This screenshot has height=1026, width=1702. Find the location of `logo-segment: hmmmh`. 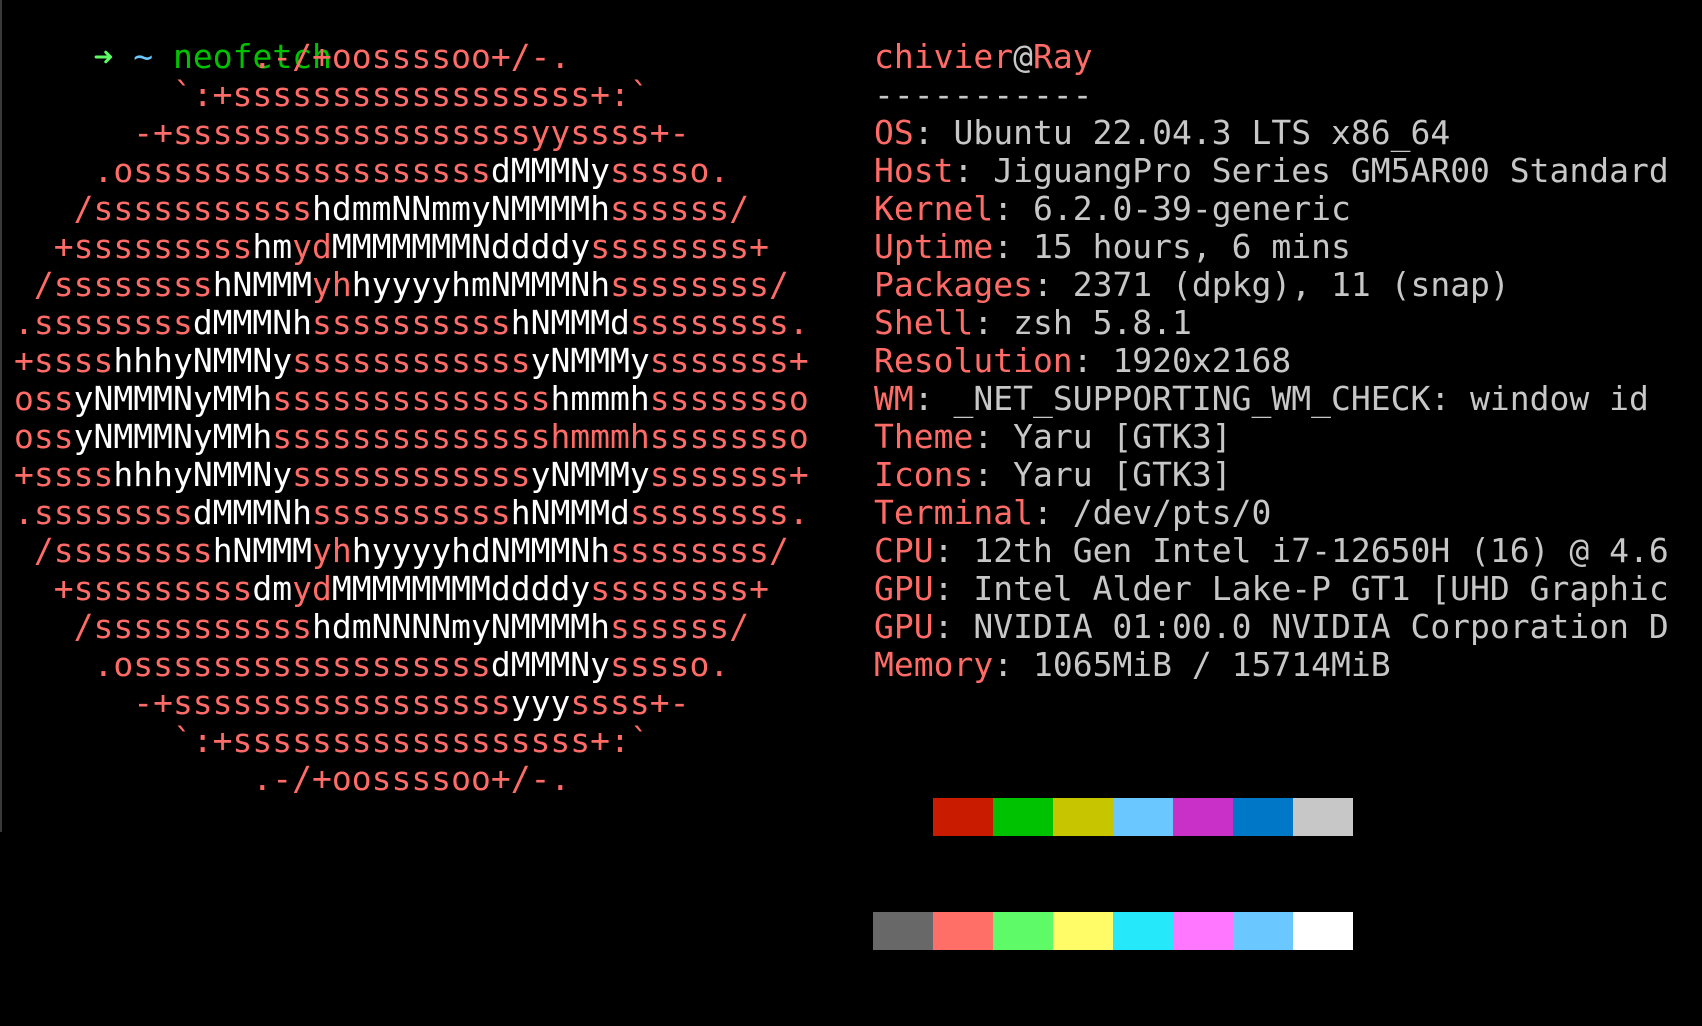

logo-segment: hmmmh is located at coordinates (600, 398).